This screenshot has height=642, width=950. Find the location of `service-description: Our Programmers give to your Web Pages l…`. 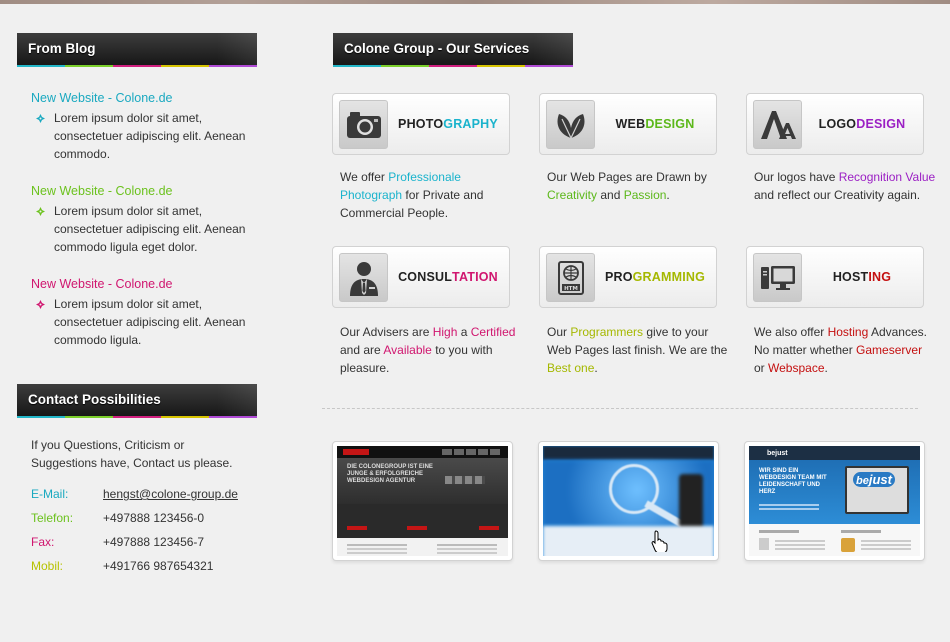

service-description: Our Programmers give to your Web Pages l… is located at coordinates (638, 350).